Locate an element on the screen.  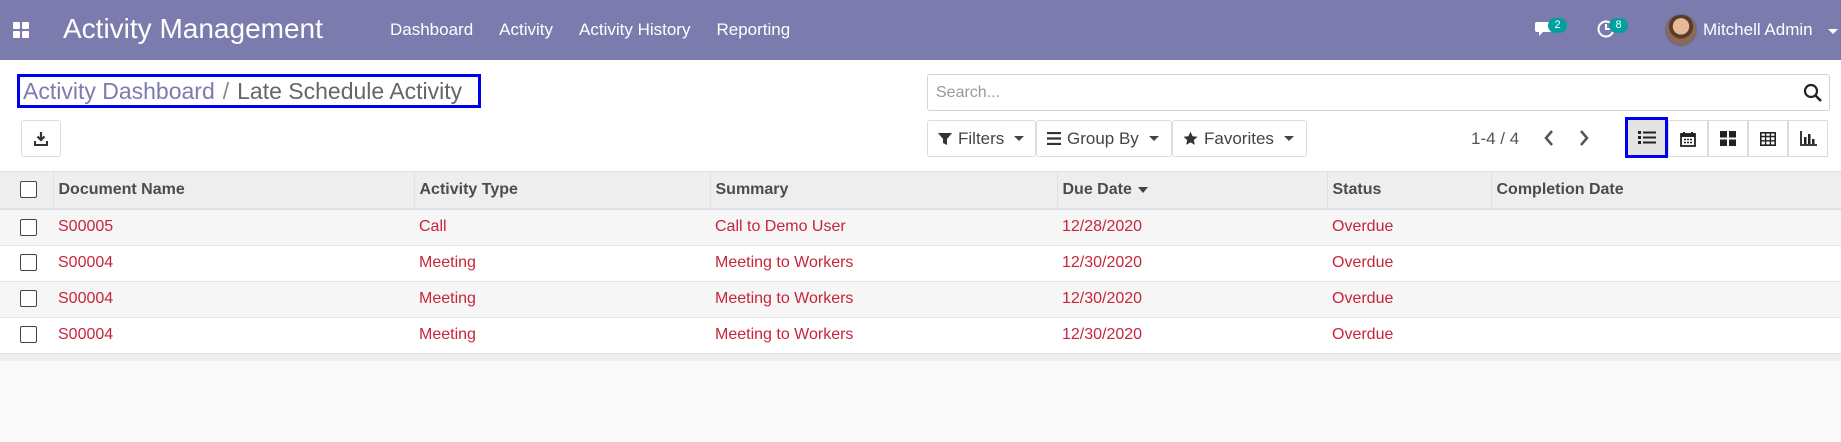
kanban-view-button is located at coordinates (1728, 138).